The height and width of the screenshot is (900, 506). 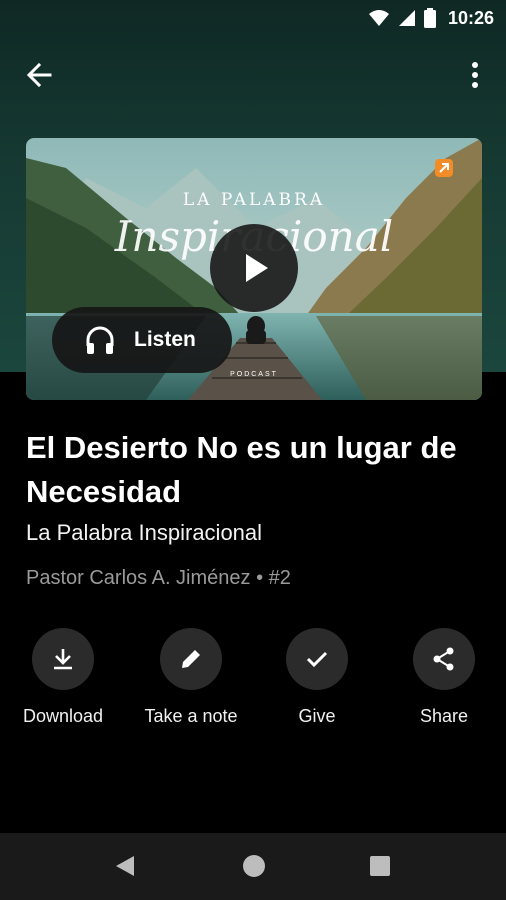 I want to click on nav-back-icon, so click(x=125, y=866).